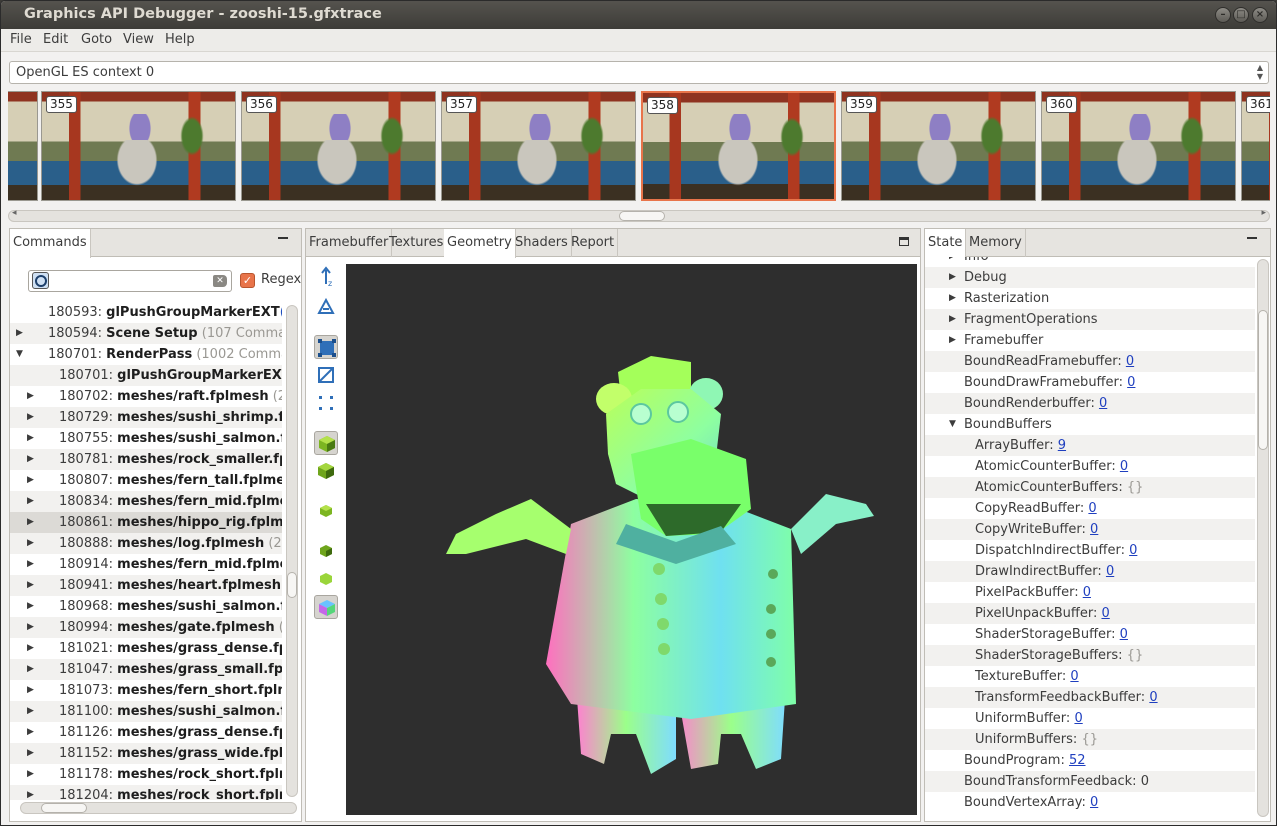 This screenshot has width=1277, height=826. I want to click on command-row: ▶ 180888: meshes/log.fplmesh (26, so click(146, 543).